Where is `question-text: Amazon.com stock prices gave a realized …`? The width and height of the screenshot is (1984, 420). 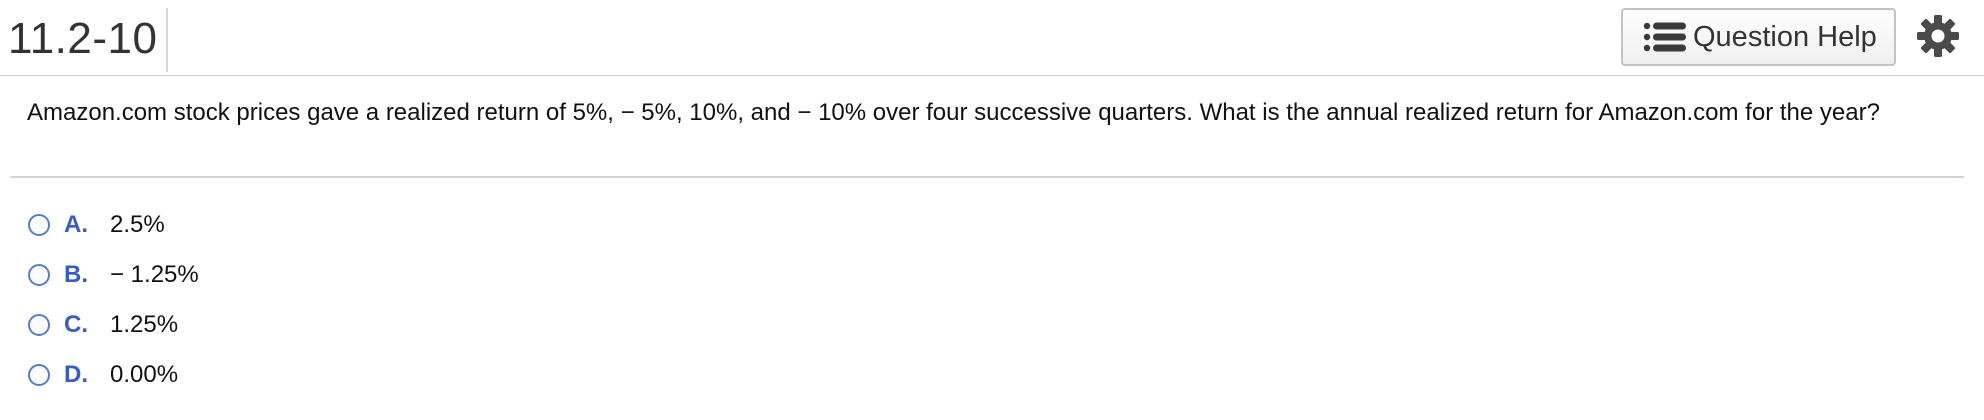
question-text: Amazon.com stock prices gave a realized … is located at coordinates (953, 112).